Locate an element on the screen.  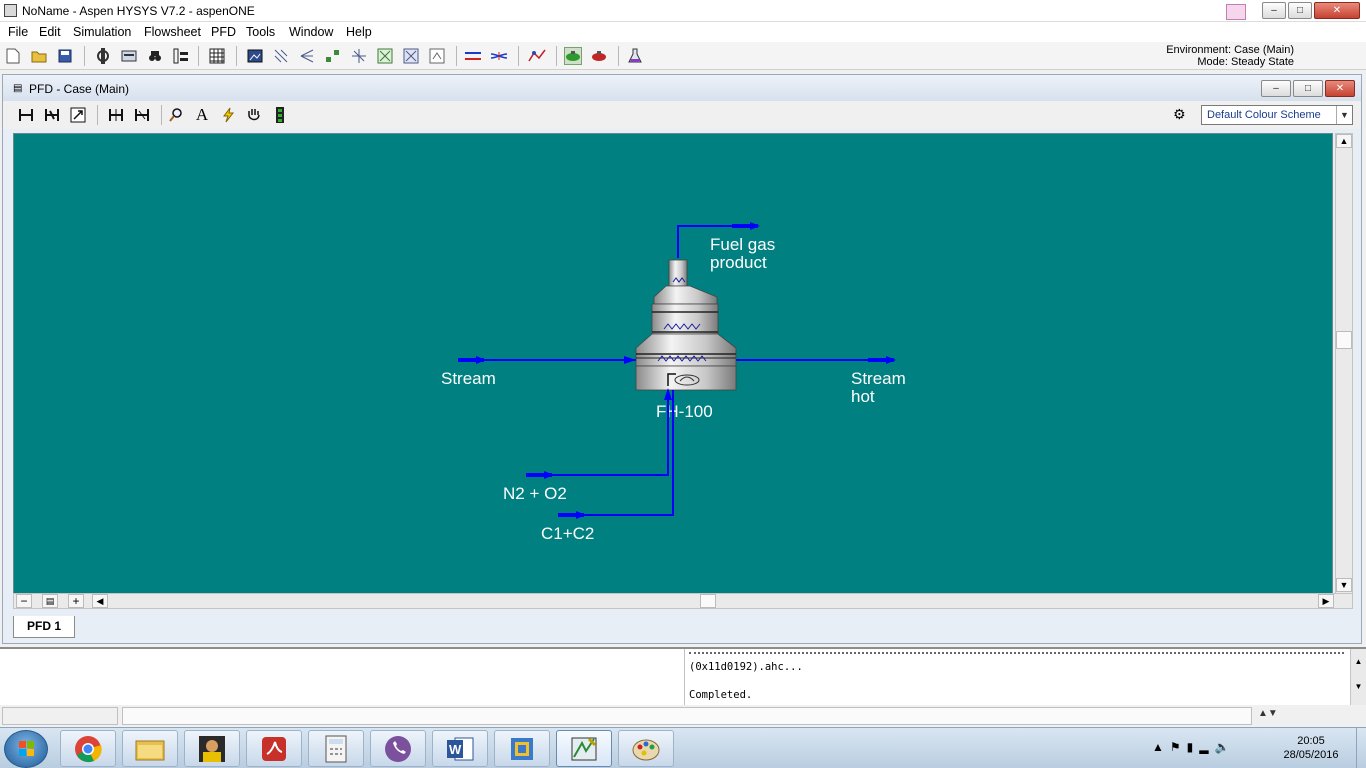
pan-hand-icon is located at coordinates (254, 115).